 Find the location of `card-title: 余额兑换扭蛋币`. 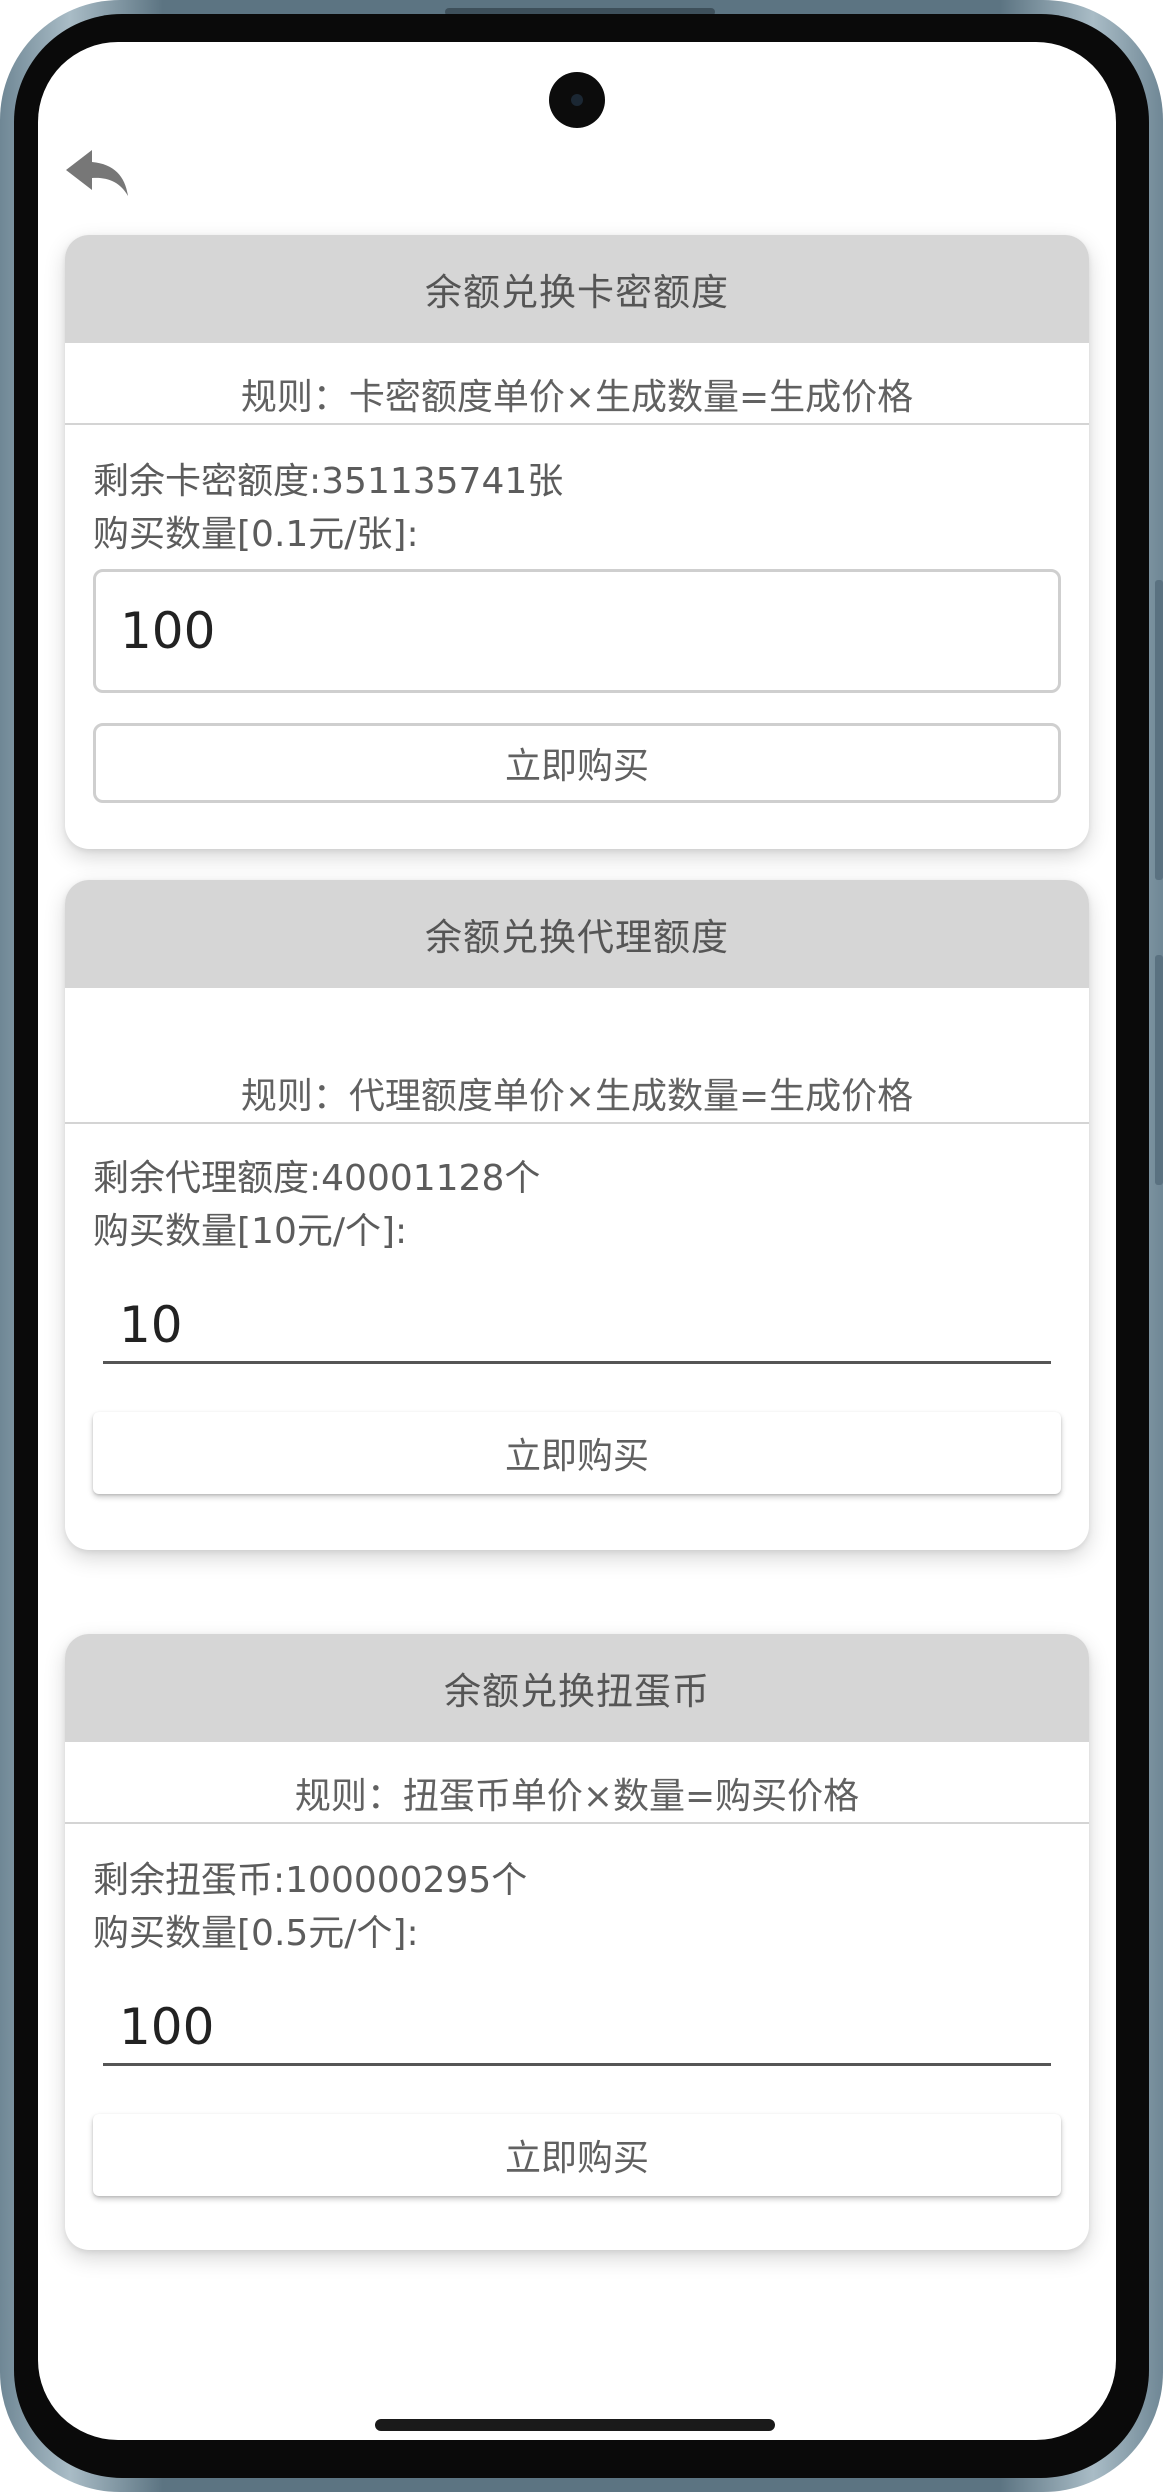

card-title: 余额兑换扭蛋币 is located at coordinates (577, 1688).